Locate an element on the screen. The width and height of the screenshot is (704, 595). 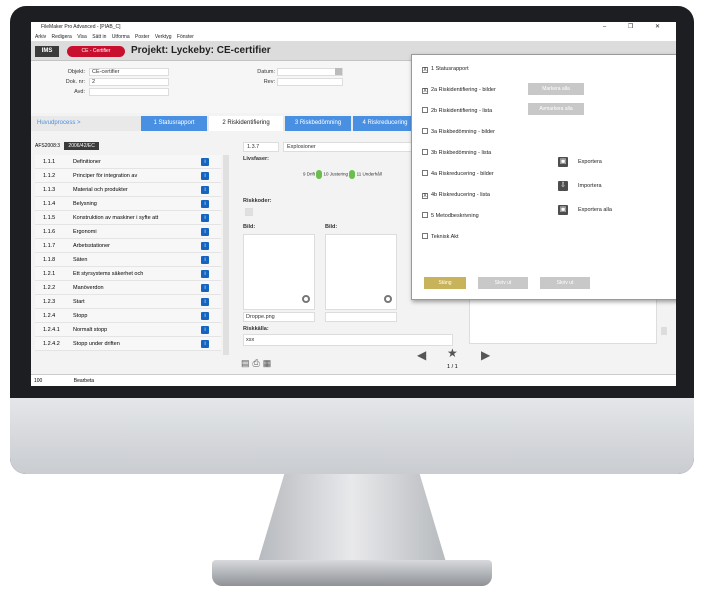
skriv-ut-button: Skriv ut is located at coordinates (503, 283).